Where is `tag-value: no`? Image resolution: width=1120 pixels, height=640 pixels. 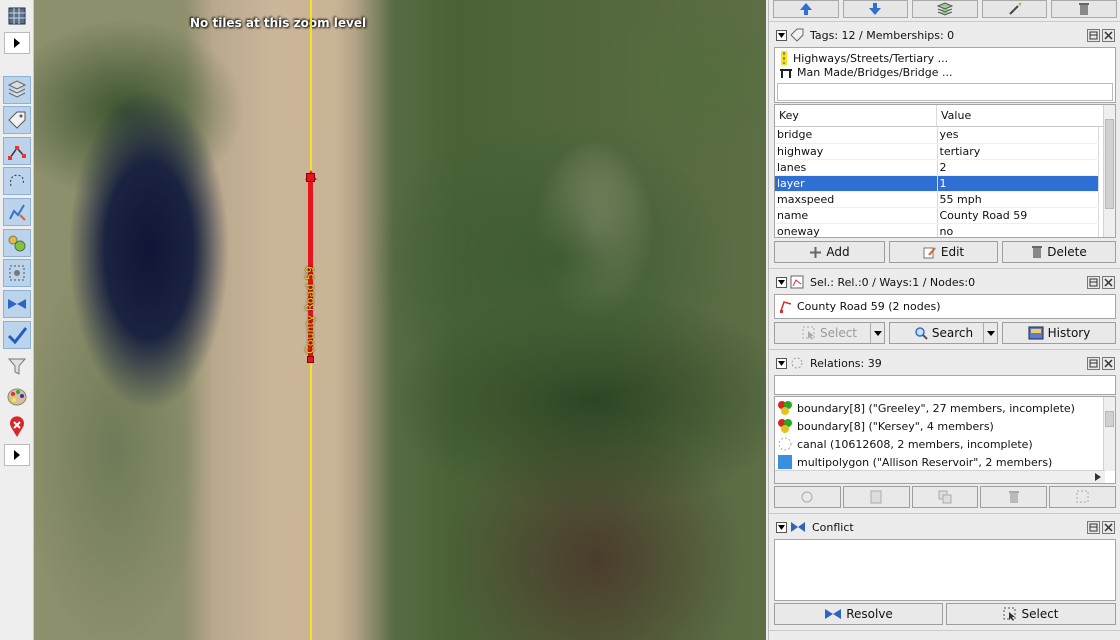
tag-value: no is located at coordinates (1018, 230).